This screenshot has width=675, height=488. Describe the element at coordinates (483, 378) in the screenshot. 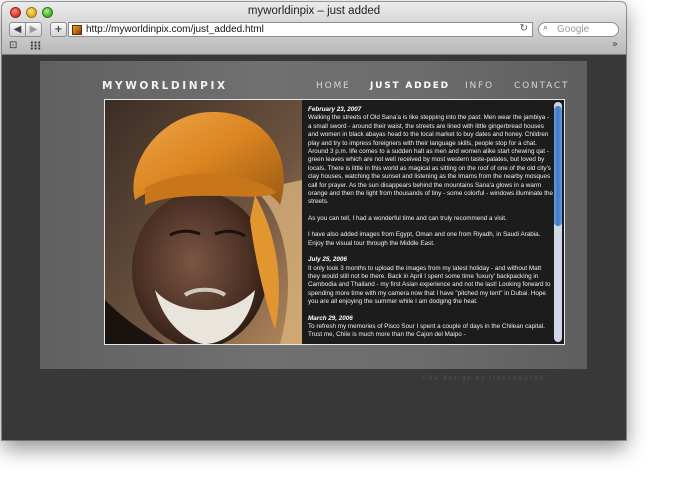

I see `site-credit: site design by ironcowprod` at that location.